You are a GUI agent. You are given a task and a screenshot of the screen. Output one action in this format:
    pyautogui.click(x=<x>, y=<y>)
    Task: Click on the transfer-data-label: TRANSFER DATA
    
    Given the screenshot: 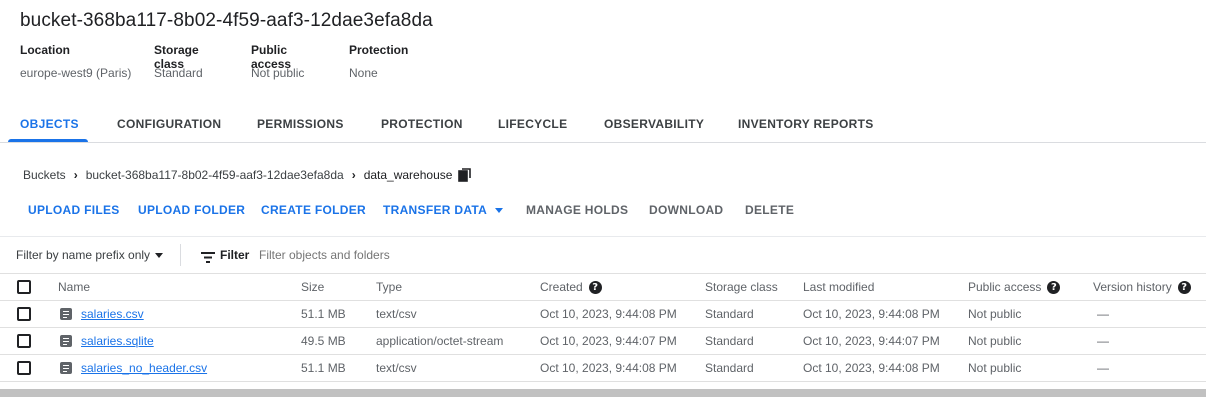 What is the action you would take?
    pyautogui.click(x=435, y=210)
    